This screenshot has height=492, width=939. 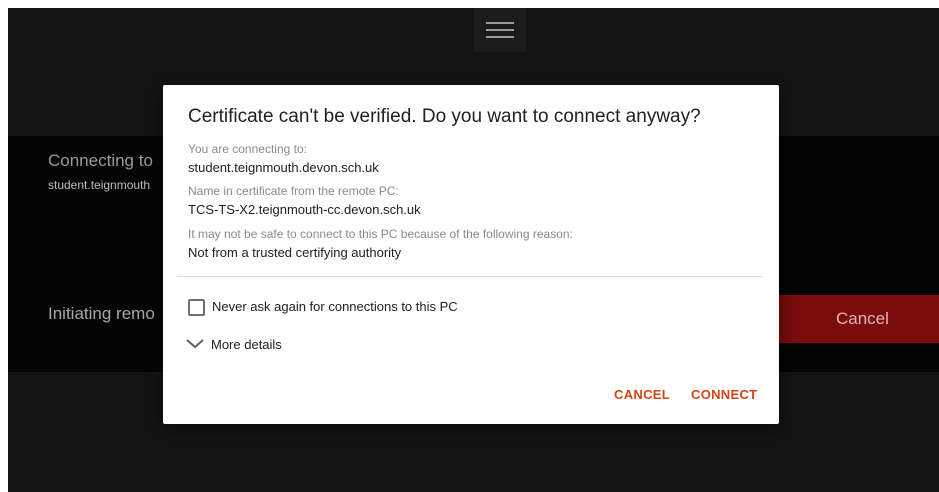 I want to click on more-details-label: More details, so click(x=246, y=344).